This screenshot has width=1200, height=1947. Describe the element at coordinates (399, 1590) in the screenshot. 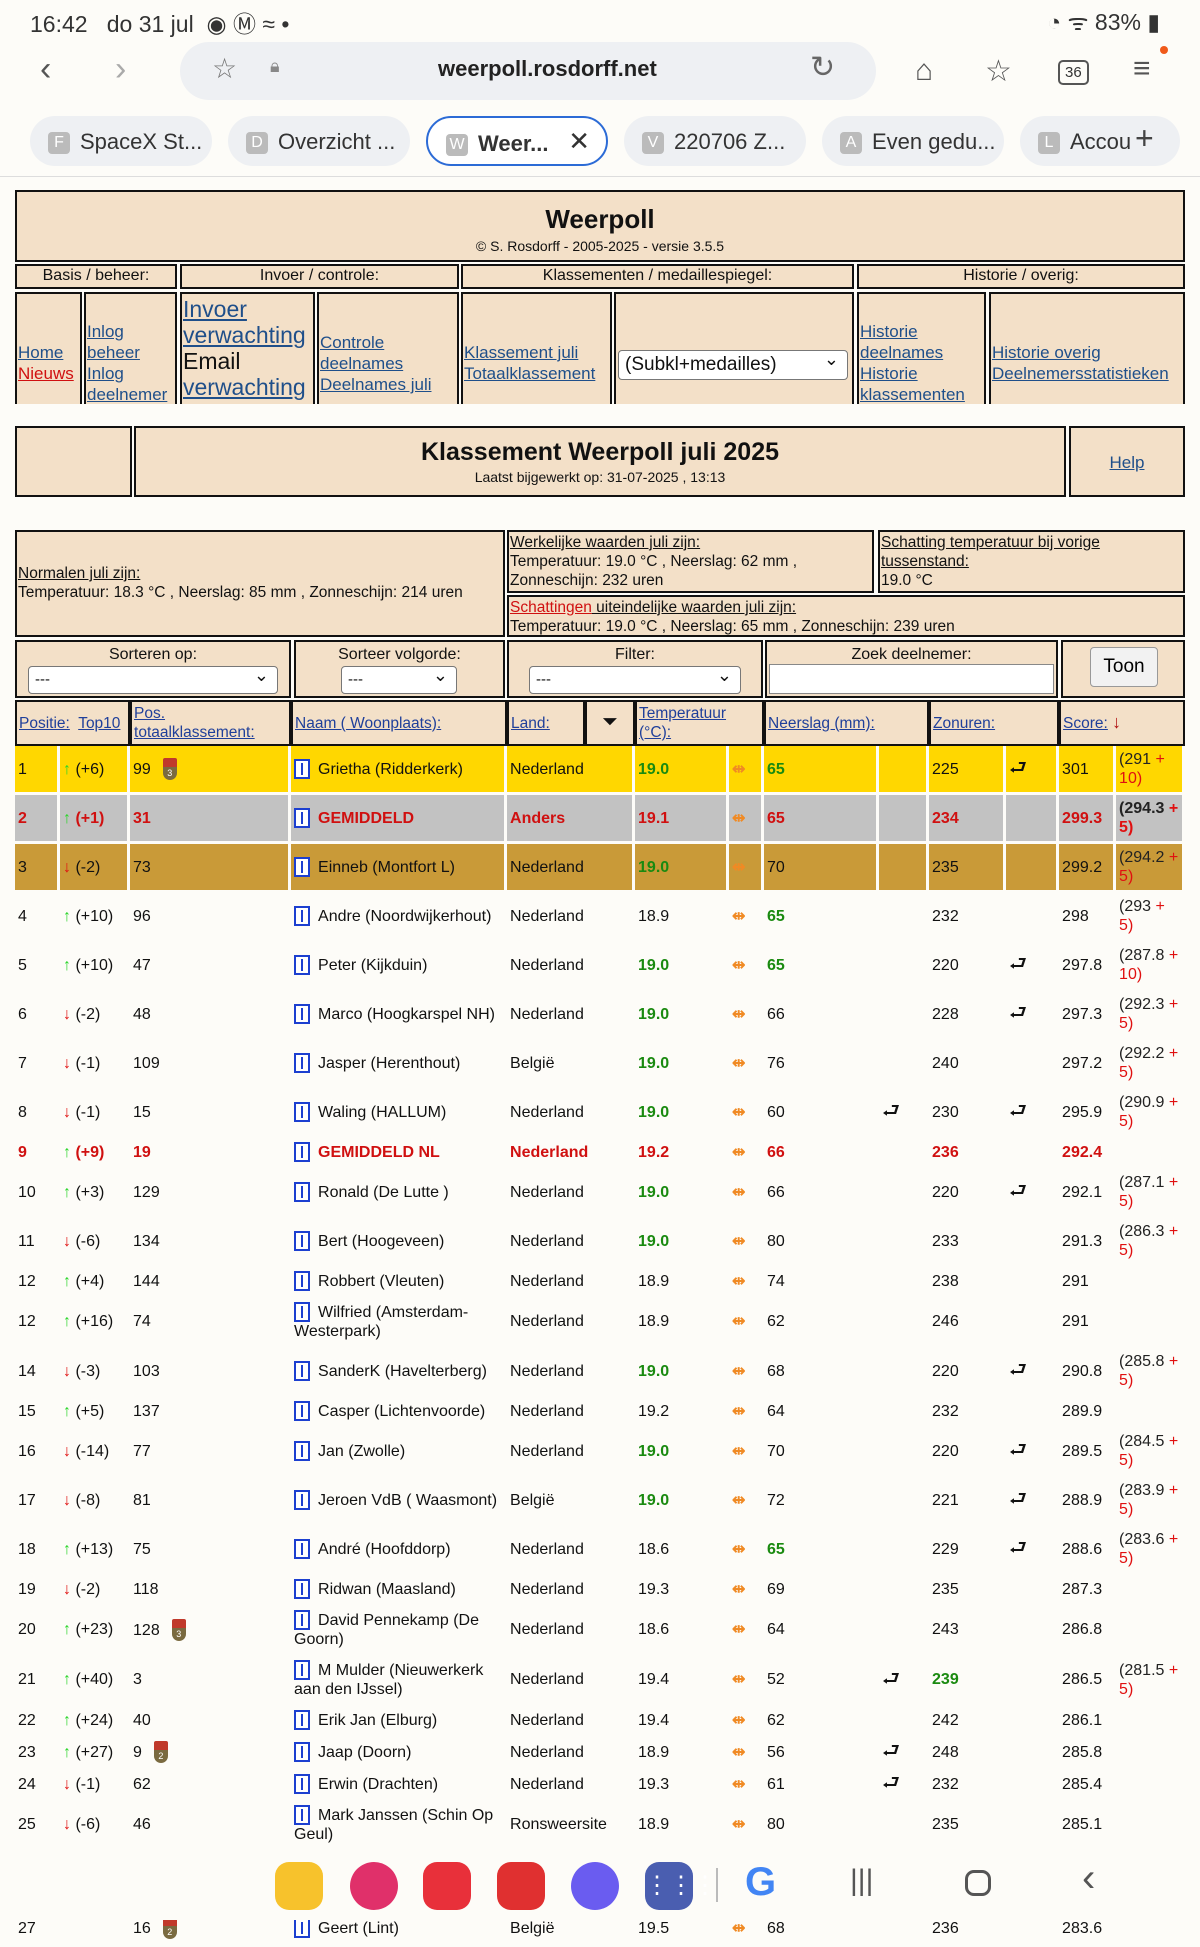

I see `participant-name: Ridwan (Maasland)` at that location.